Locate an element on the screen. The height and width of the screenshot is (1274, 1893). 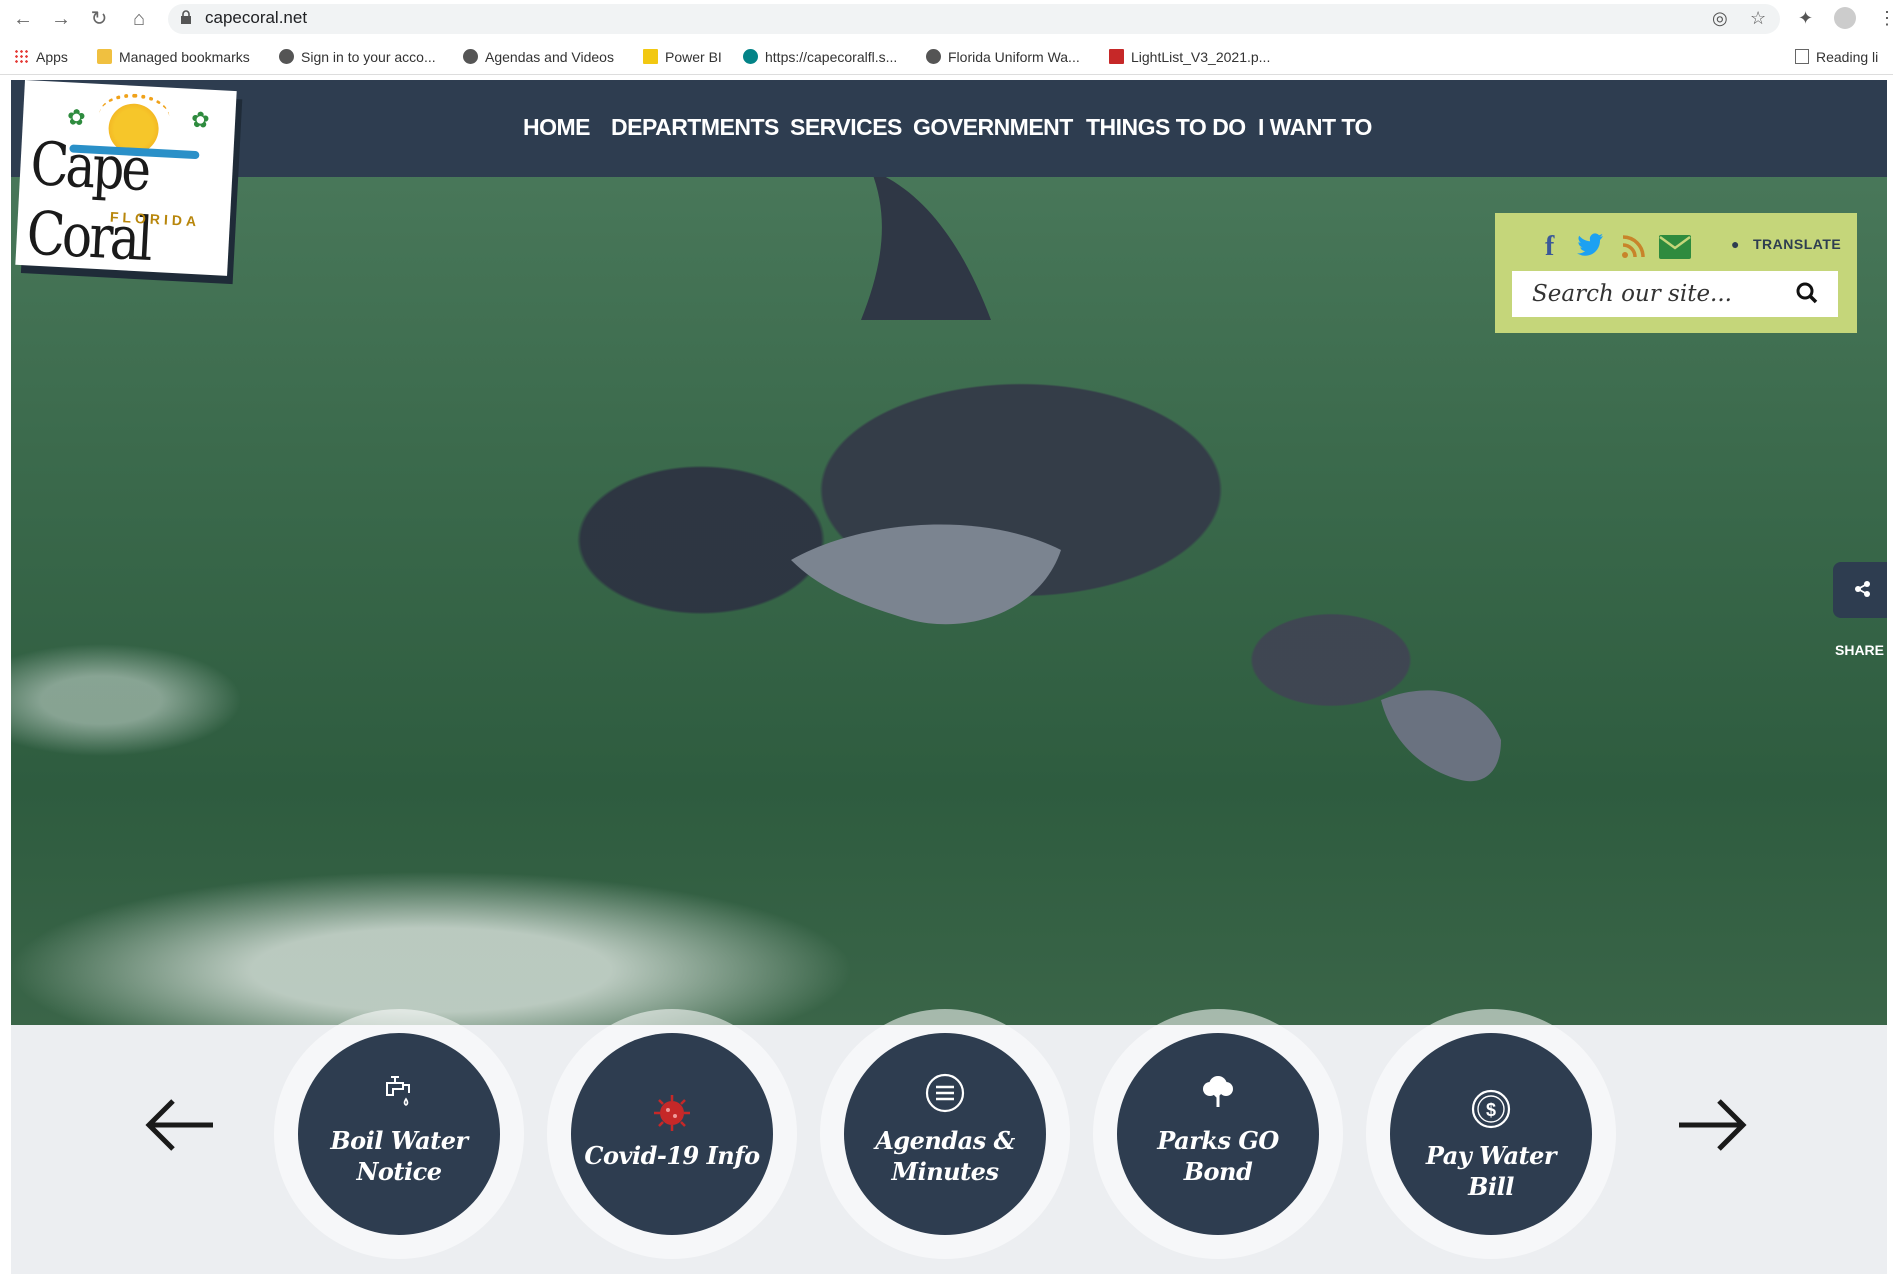
bookmark-agendas: Agendas and Videos is located at coordinates (538, 57).